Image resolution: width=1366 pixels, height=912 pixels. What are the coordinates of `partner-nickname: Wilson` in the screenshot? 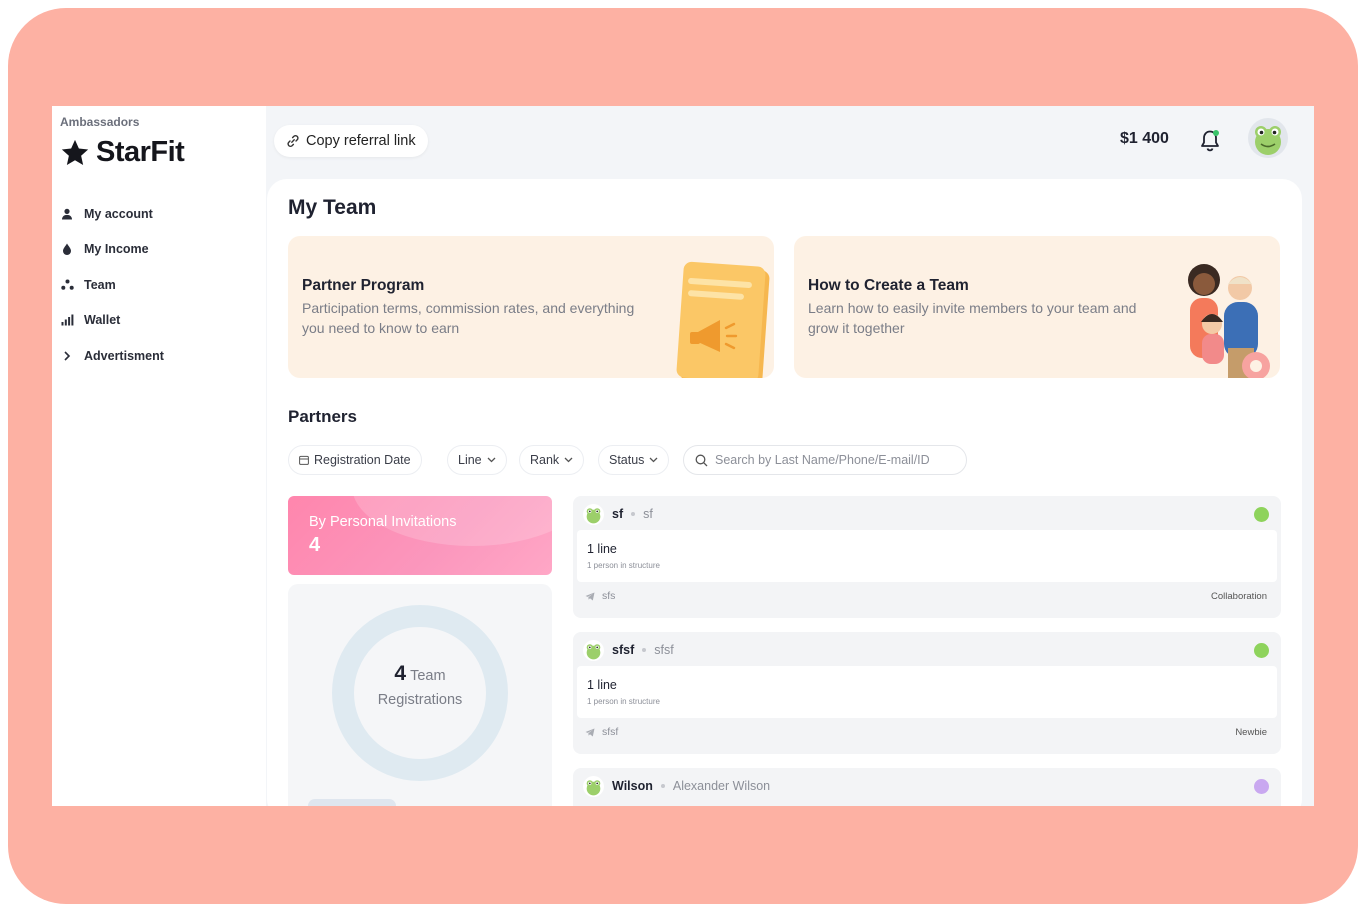 It's located at (632, 786).